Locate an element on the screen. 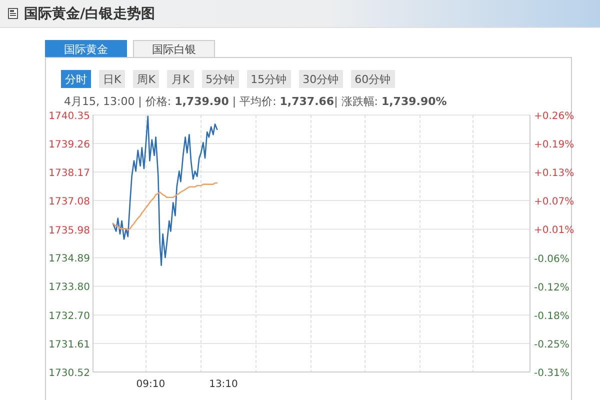  percent-tick-label: -0.31% is located at coordinates (552, 373).